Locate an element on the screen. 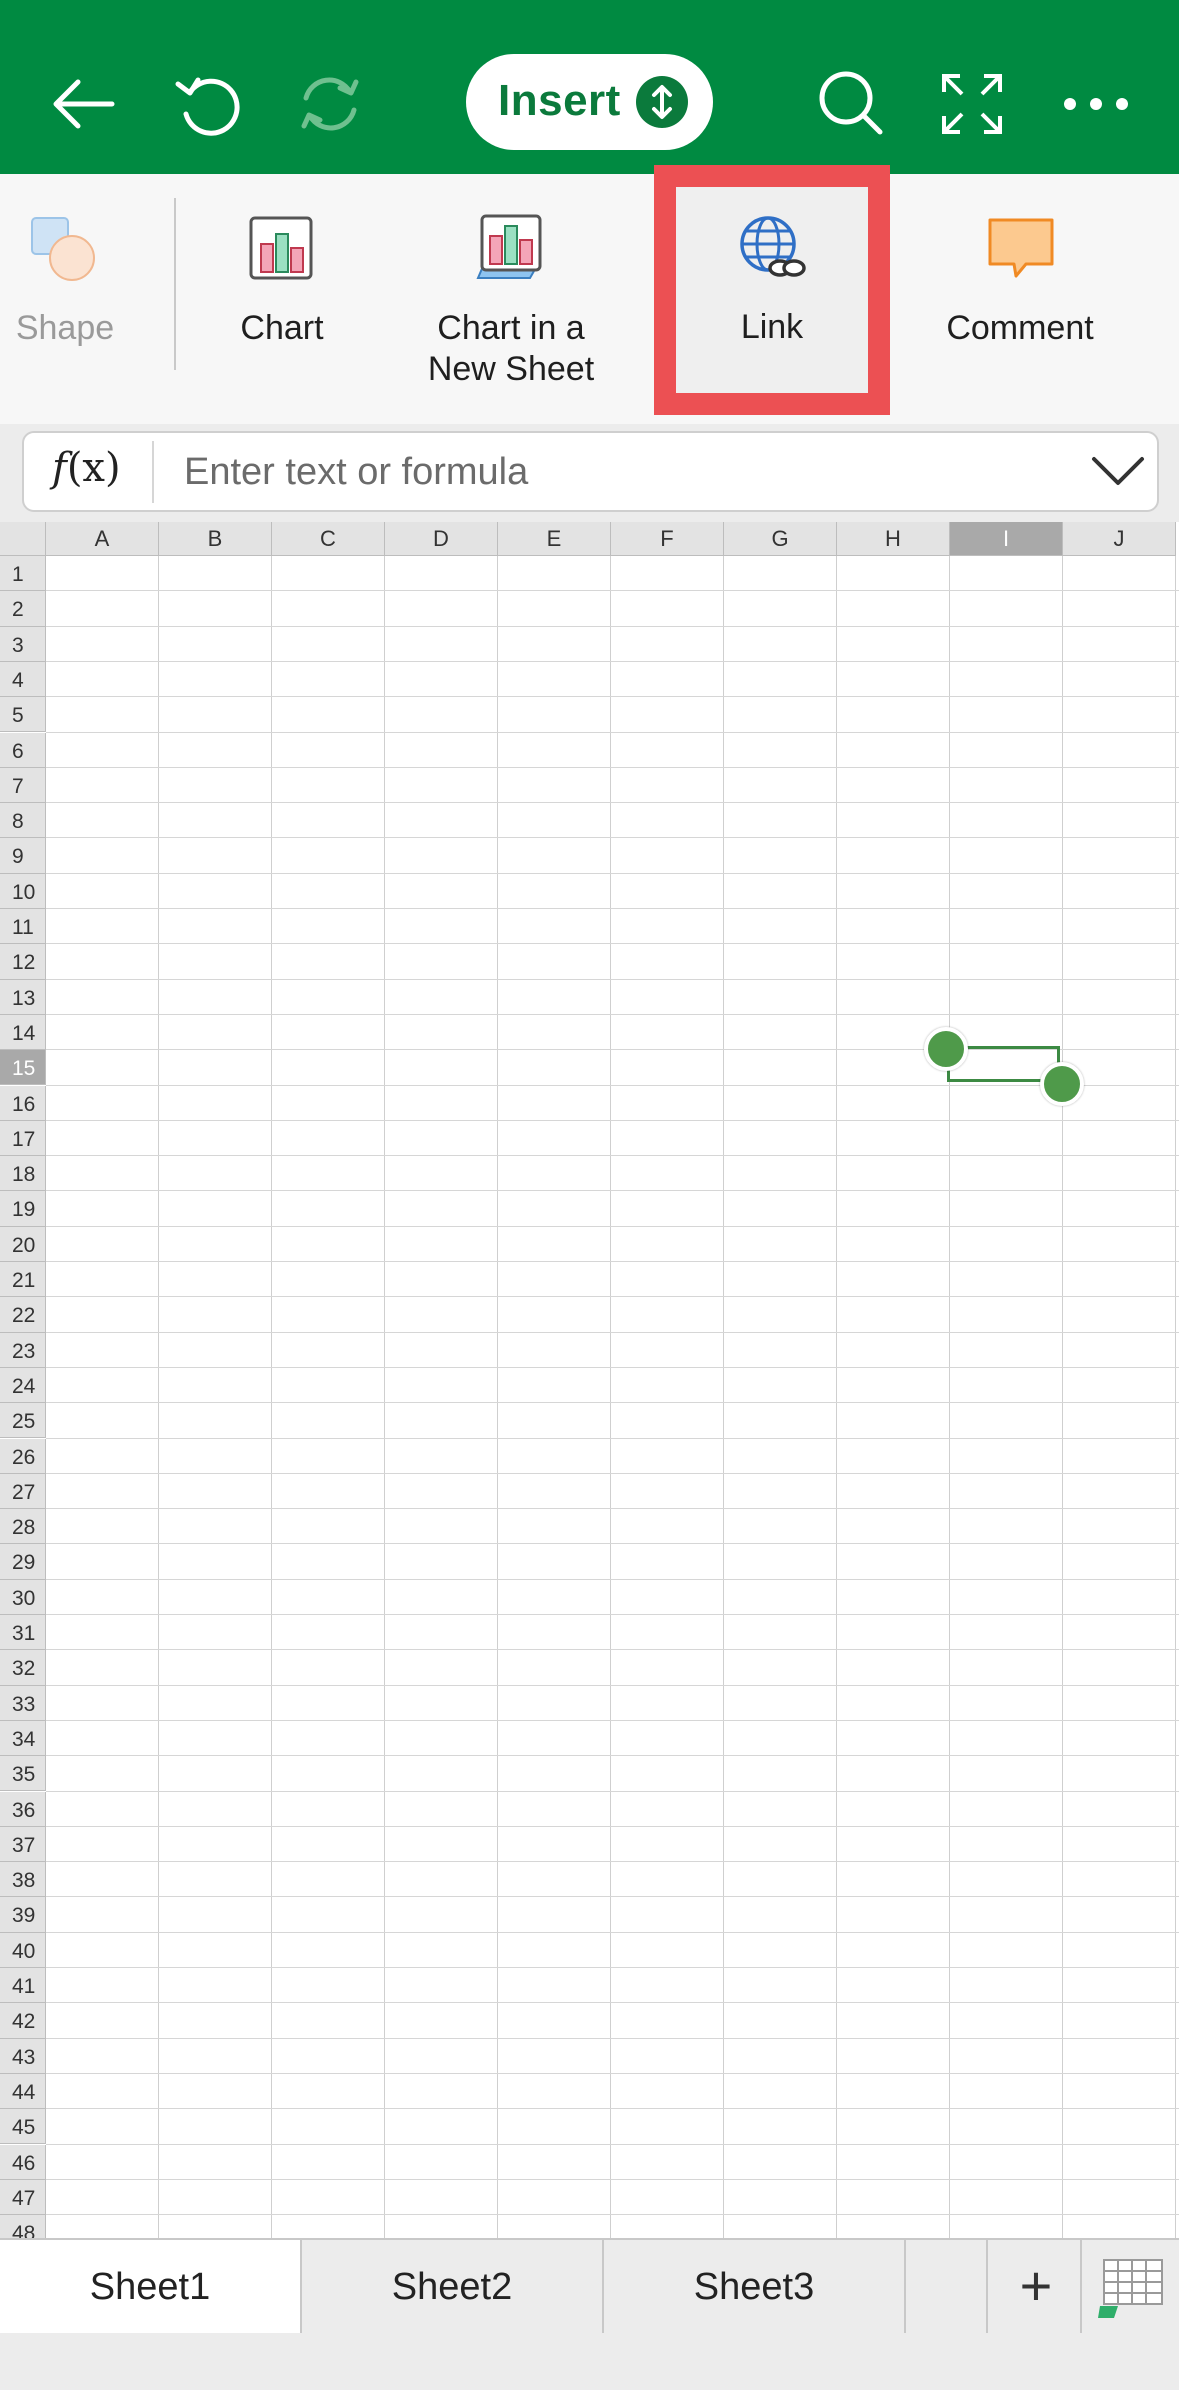 This screenshot has height=2390, width=1179. more-icon is located at coordinates (1096, 104).